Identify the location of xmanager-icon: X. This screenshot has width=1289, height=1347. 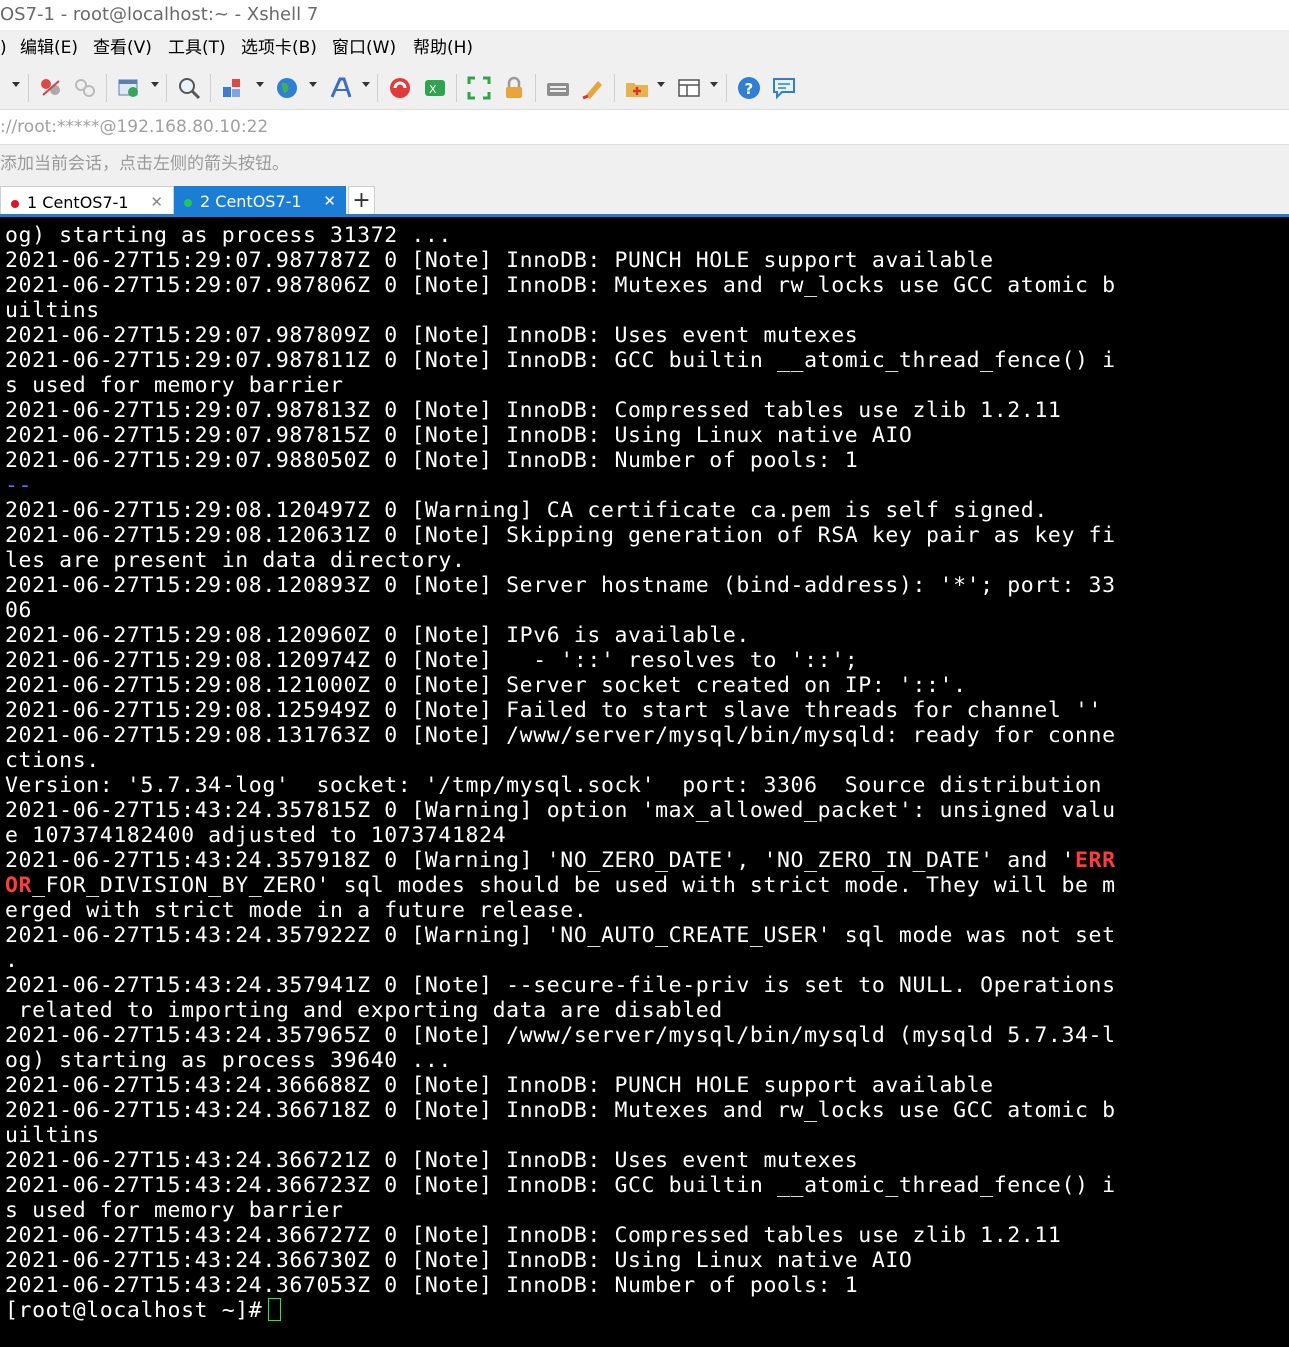
(435, 88).